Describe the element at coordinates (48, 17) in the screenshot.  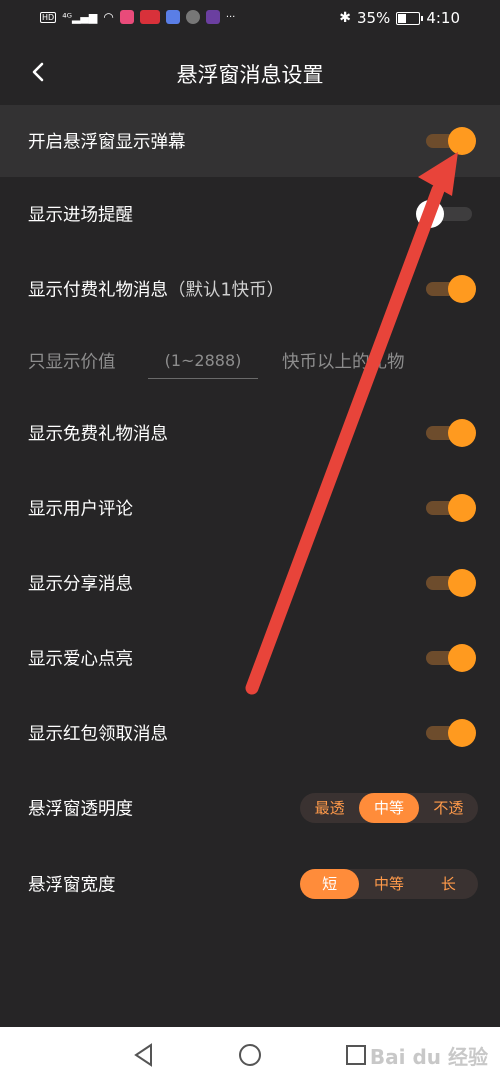
I see `hd-icon: HD` at that location.